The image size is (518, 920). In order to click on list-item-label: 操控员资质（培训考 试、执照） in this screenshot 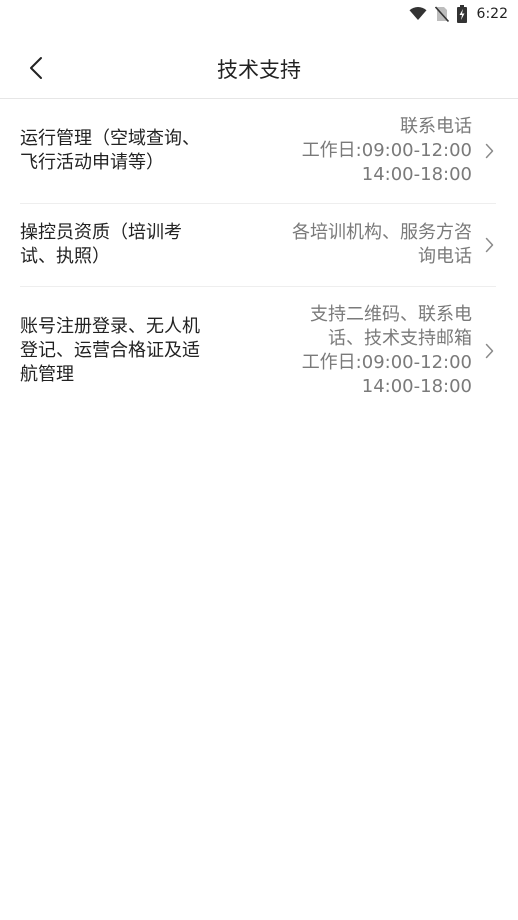, I will do `click(127, 245)`.